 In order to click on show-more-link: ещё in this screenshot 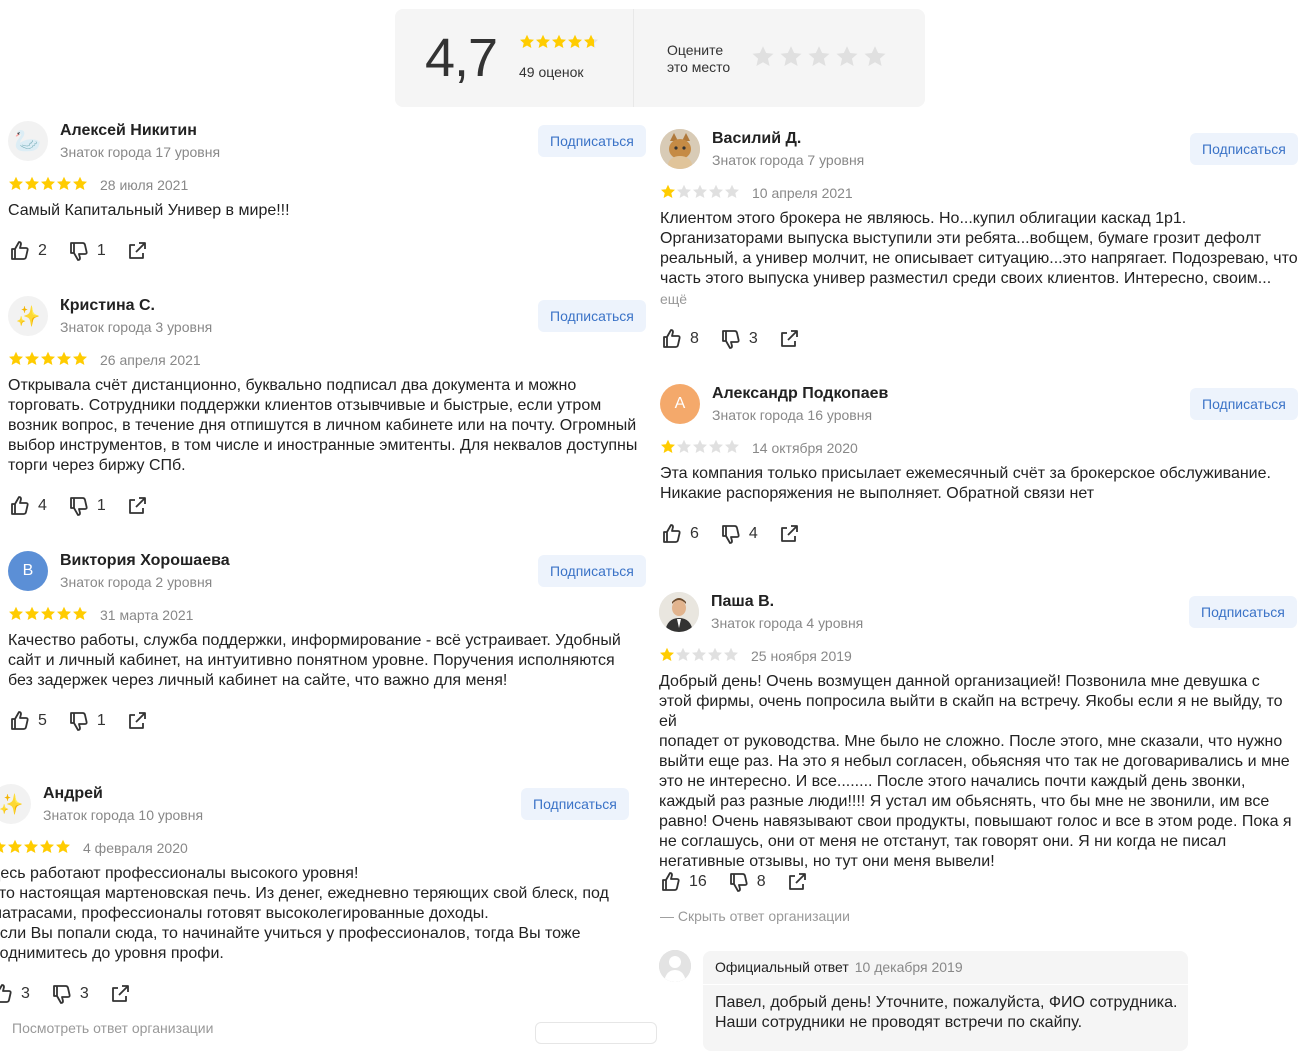, I will do `click(673, 299)`.